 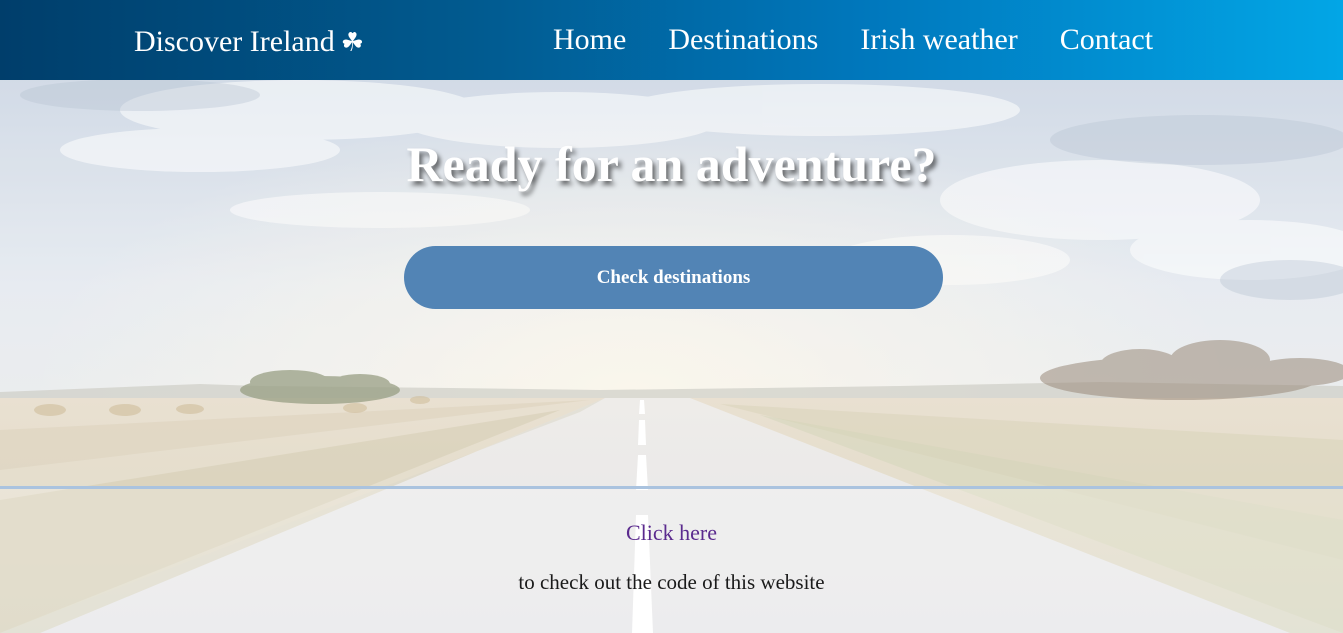 What do you see at coordinates (589, 40) in the screenshot?
I see `nav-link-home: Home` at bounding box center [589, 40].